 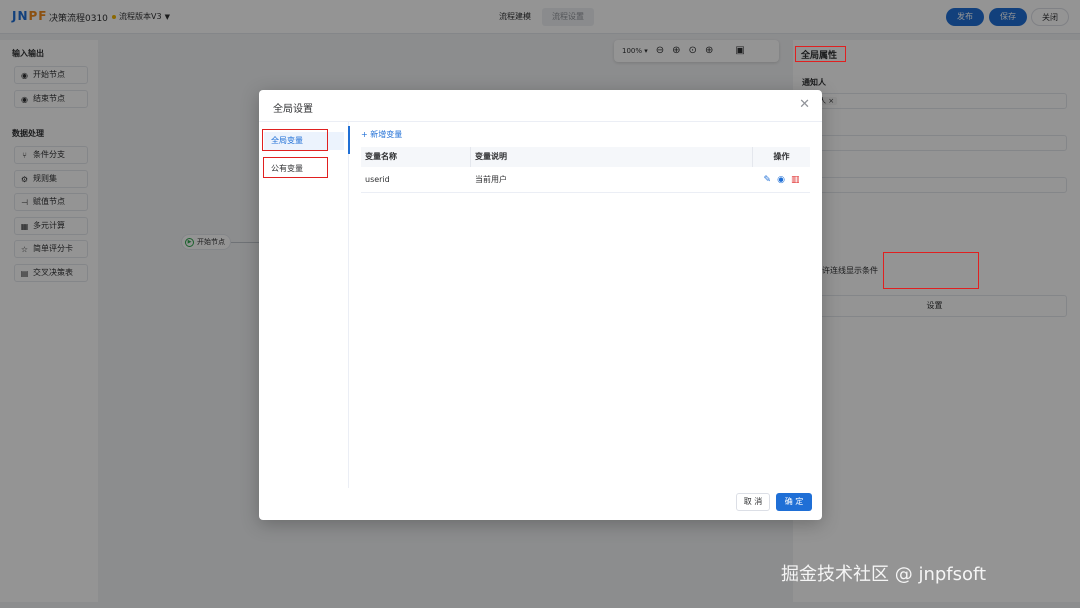 I want to click on dialog-title: 全局设置, so click(x=293, y=109).